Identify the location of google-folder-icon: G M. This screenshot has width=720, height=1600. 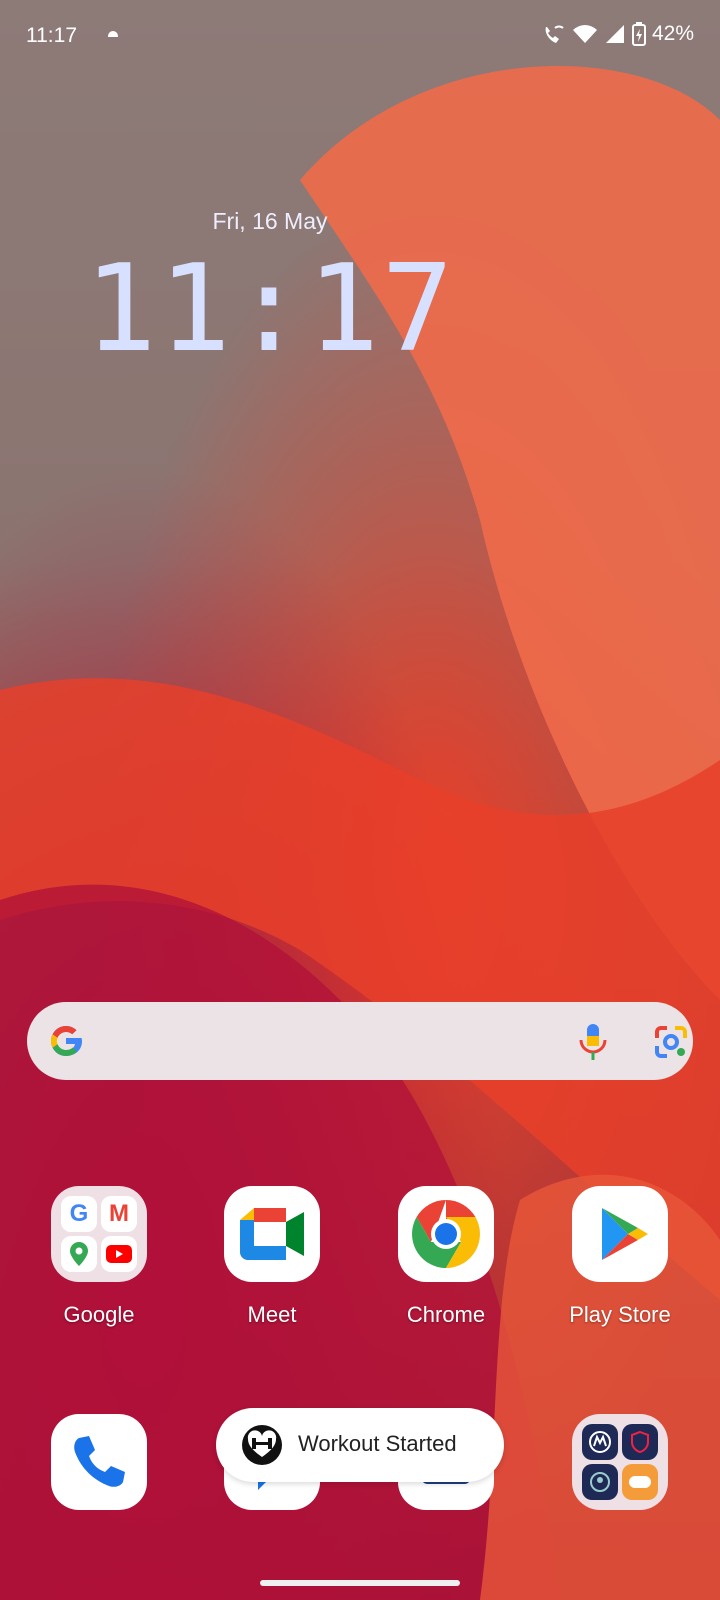
(99, 1234).